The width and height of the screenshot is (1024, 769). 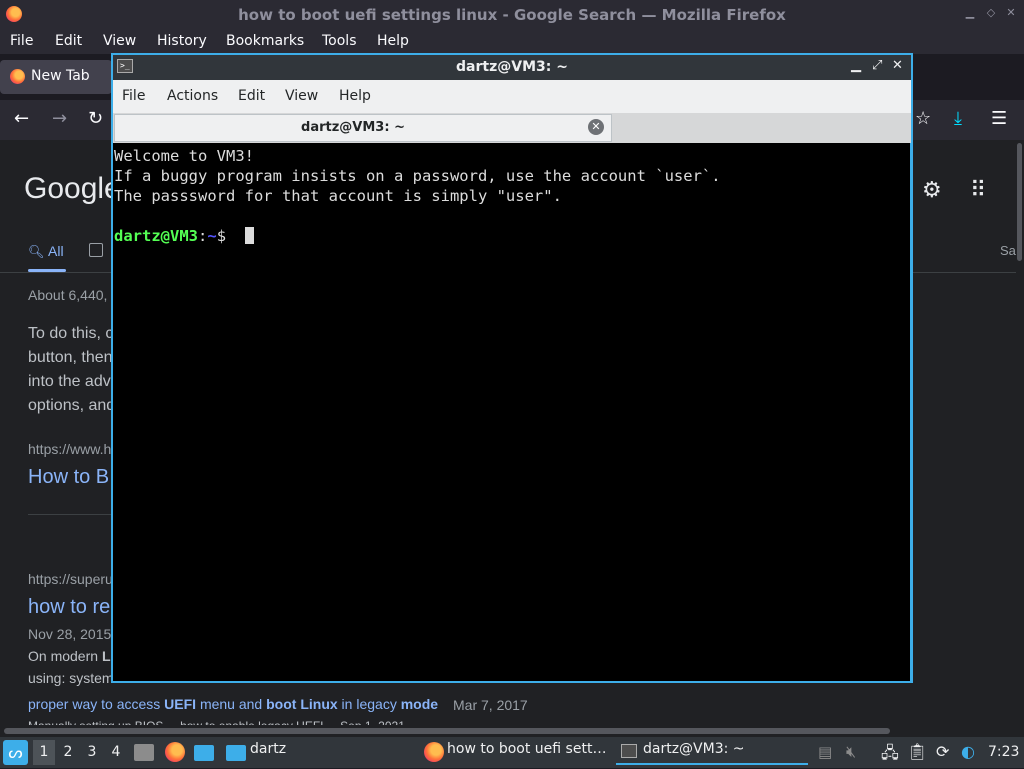 What do you see at coordinates (877, 65) in the screenshot?
I see `terminal-maximize-icon: ⤢` at bounding box center [877, 65].